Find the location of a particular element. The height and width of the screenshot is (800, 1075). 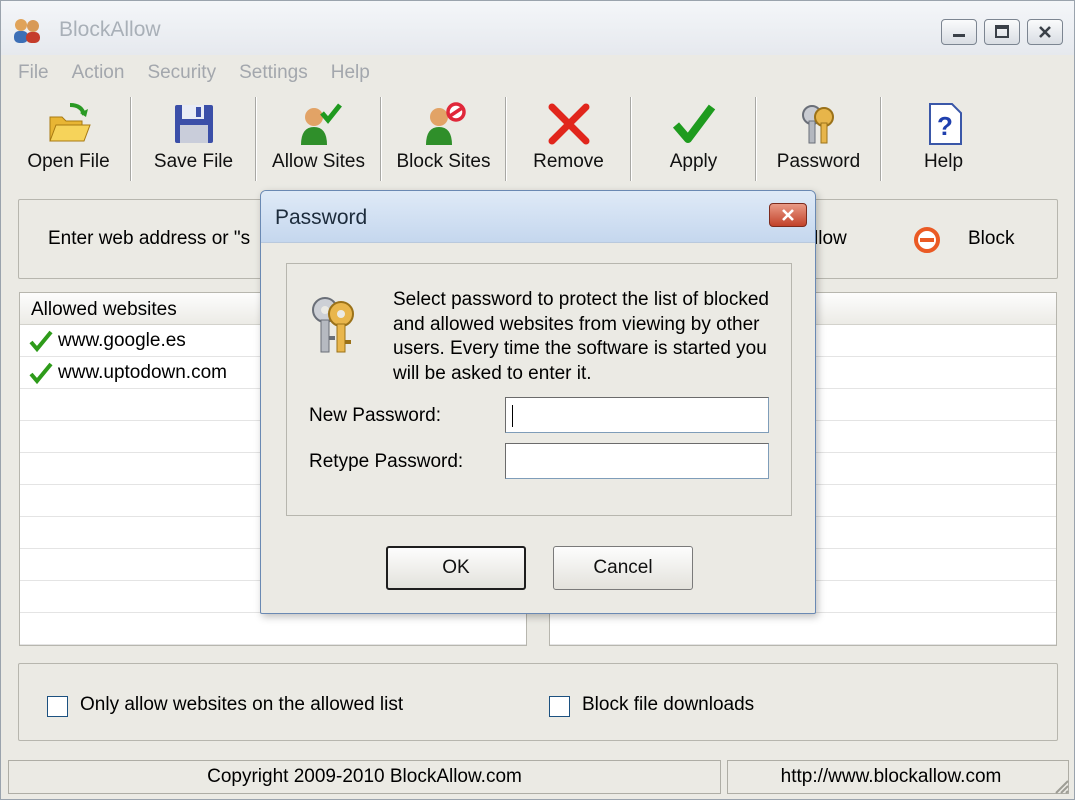

list-item-label: www.uptodown.com is located at coordinates (142, 372).